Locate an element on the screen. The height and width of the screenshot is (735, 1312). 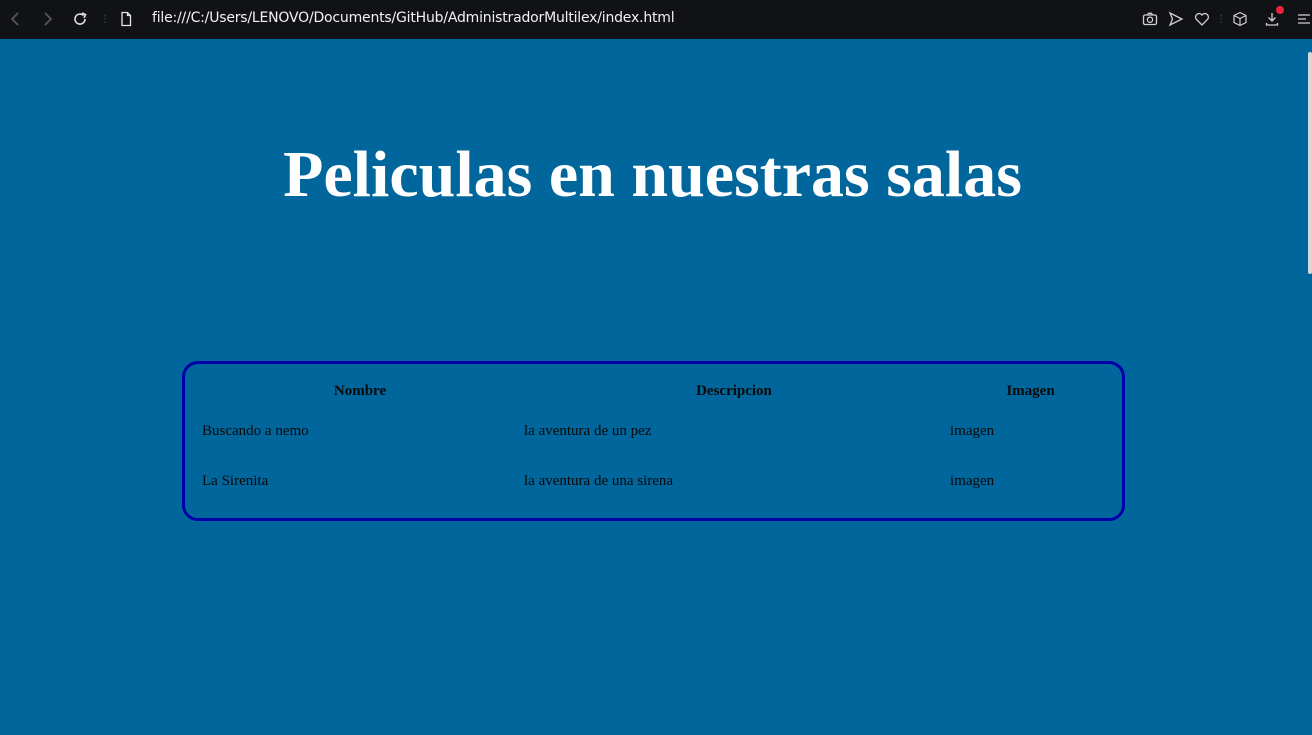
forward-arrow-icon is located at coordinates (47, 19).